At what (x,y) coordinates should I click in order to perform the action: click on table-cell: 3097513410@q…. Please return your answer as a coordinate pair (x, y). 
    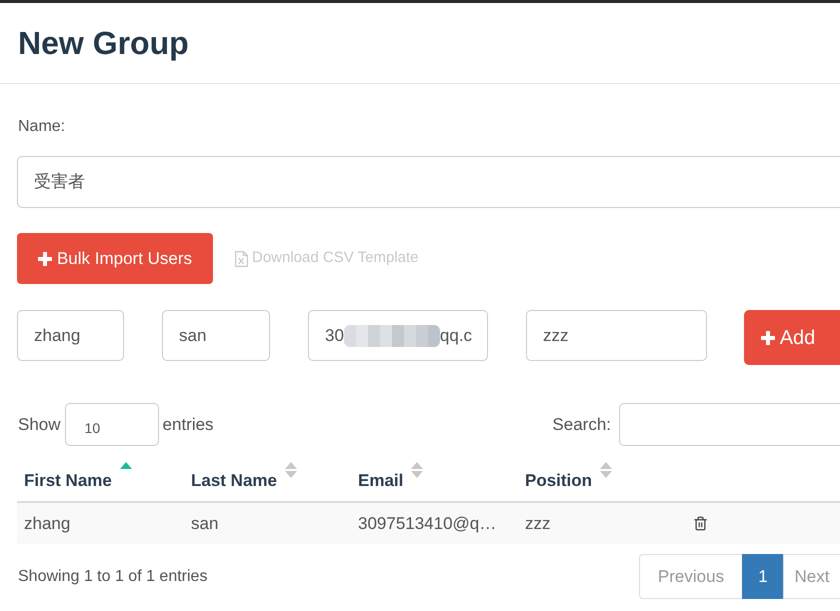
    Looking at the image, I should click on (427, 523).